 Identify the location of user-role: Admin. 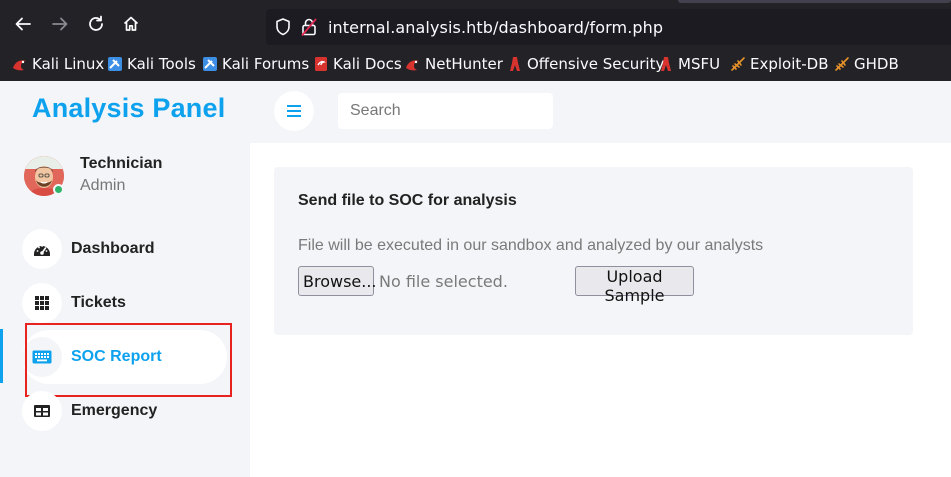
(103, 185).